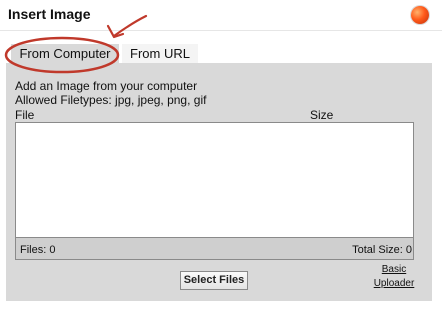 The width and height of the screenshot is (442, 315). What do you see at coordinates (420, 15) in the screenshot?
I see `close-icon` at bounding box center [420, 15].